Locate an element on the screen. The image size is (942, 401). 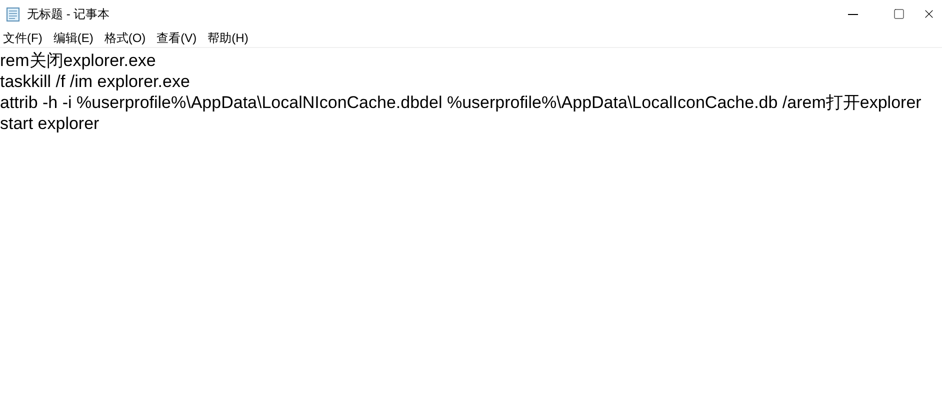
text-line: attrib -h -i %userprofile%\AppData\LocalNIconCache.dbdel %userprofile%\AppData\LocalIconCache.db /arem打开explorer is located at coordinates (461, 102).